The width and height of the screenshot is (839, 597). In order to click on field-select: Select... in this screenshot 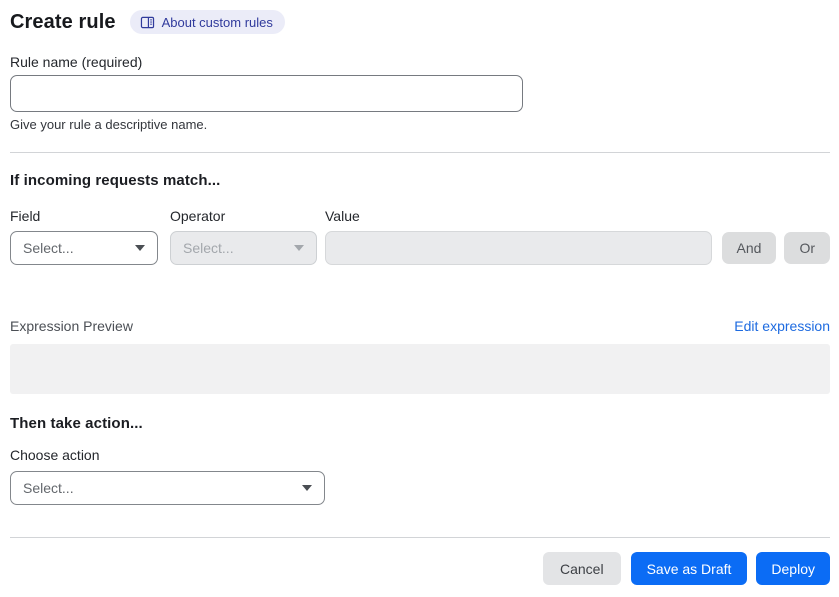, I will do `click(84, 248)`.